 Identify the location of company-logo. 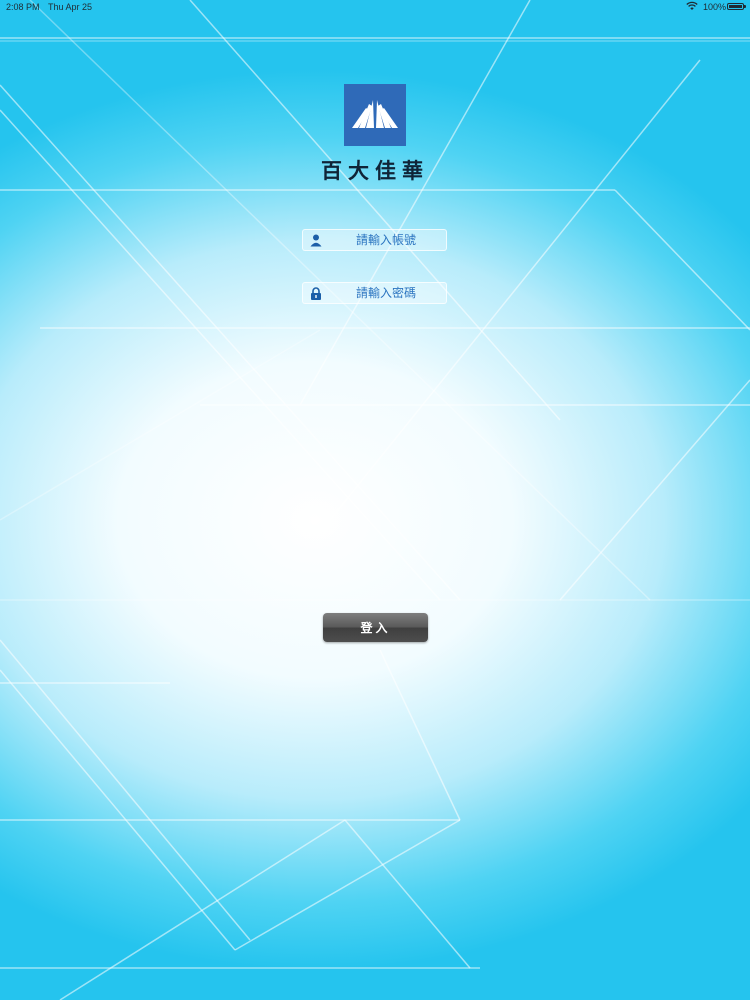
(375, 115).